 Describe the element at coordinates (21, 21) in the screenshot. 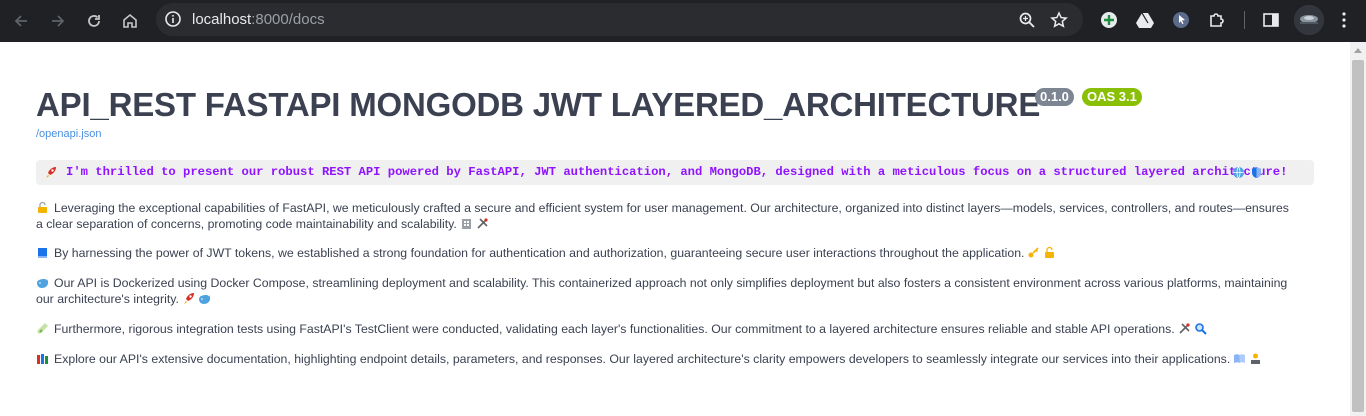

I see `back-arrow-icon` at that location.